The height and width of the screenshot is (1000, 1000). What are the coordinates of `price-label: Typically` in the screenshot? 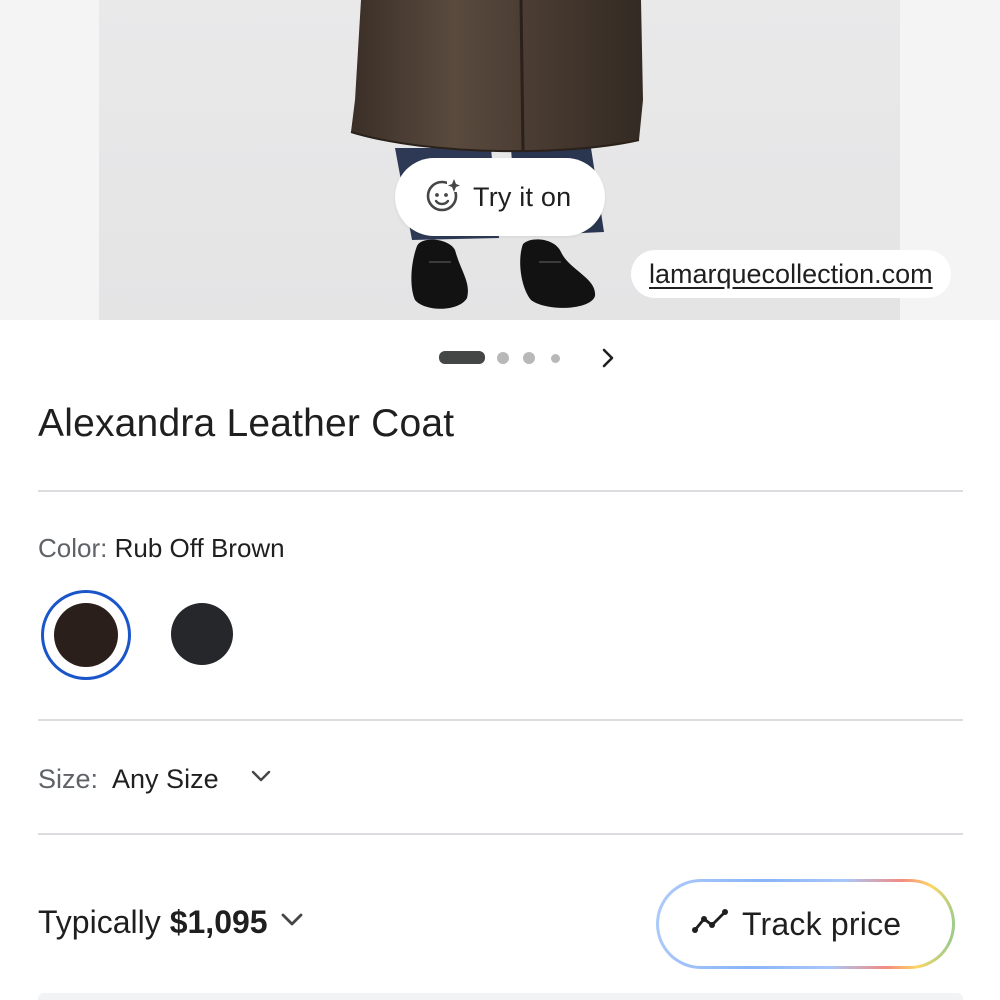 It's located at (99, 921).